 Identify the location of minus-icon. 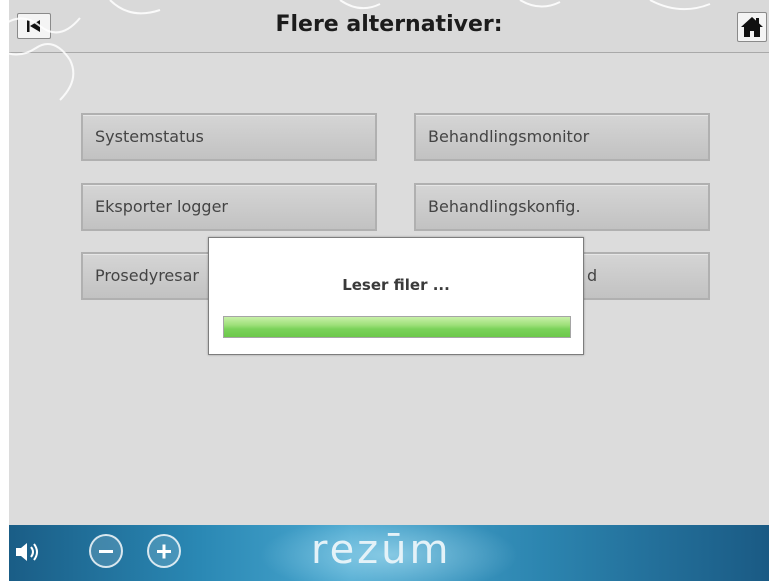
(106, 551).